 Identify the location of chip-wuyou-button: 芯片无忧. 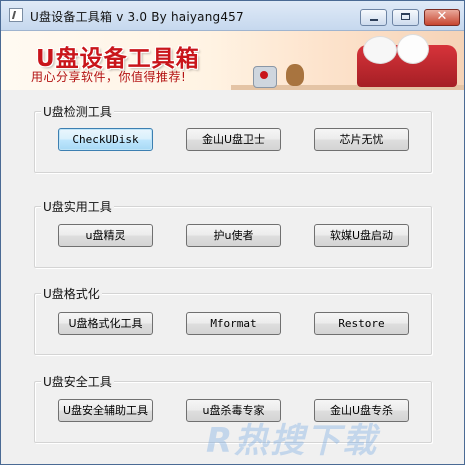
(361, 139).